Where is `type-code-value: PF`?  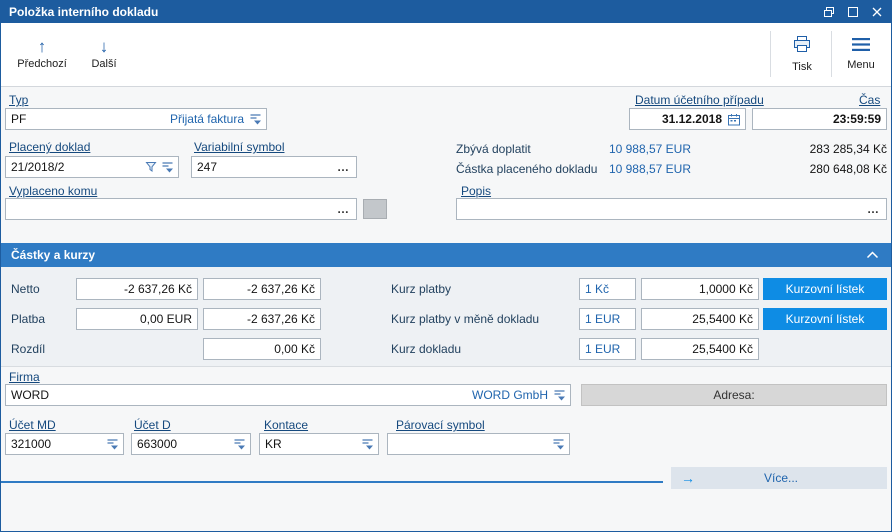
type-code-value: PF is located at coordinates (19, 119).